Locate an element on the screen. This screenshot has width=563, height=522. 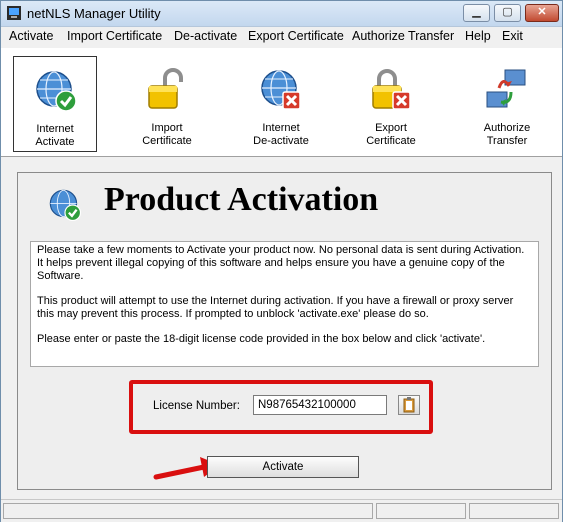
menu-export-certificate: Export Certificate is located at coordinates (296, 36).